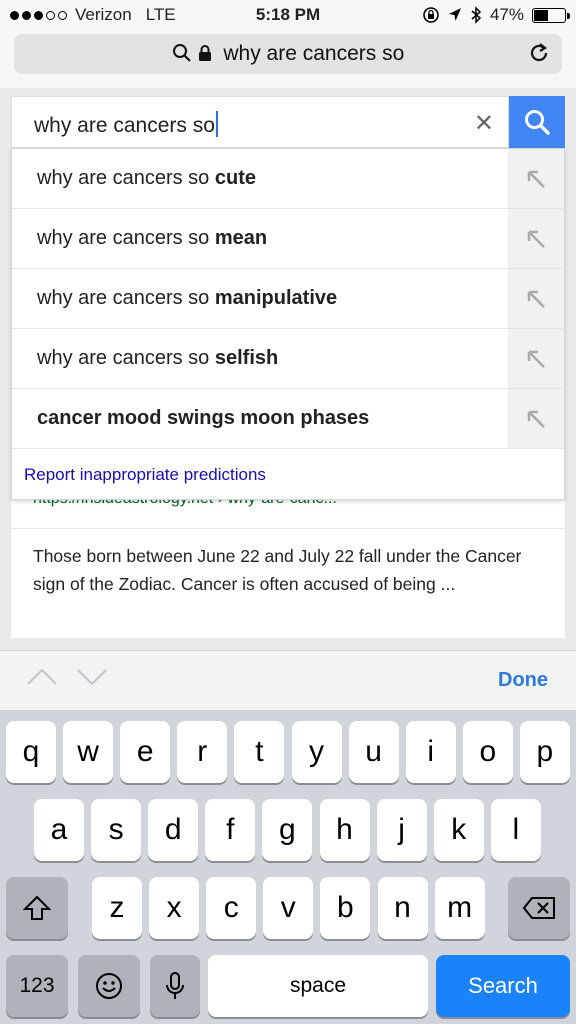 The image size is (576, 1024). What do you see at coordinates (288, 680) in the screenshot?
I see `keyboard-accessory-bar: Done` at bounding box center [288, 680].